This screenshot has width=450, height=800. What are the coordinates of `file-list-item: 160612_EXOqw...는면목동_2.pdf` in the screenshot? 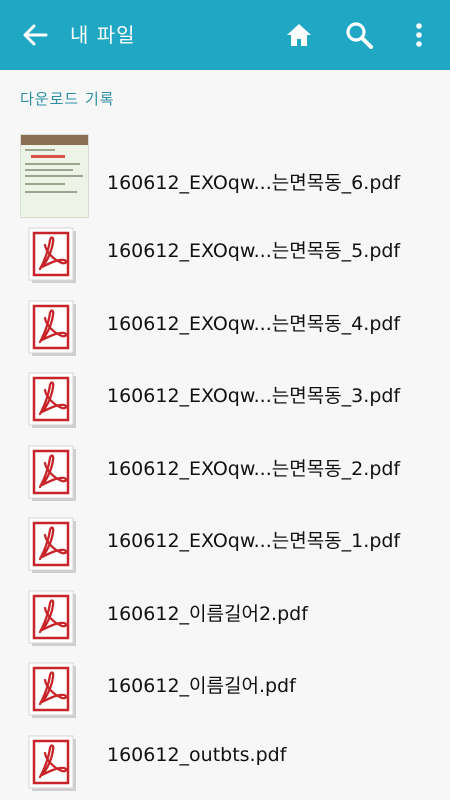 It's located at (225, 470).